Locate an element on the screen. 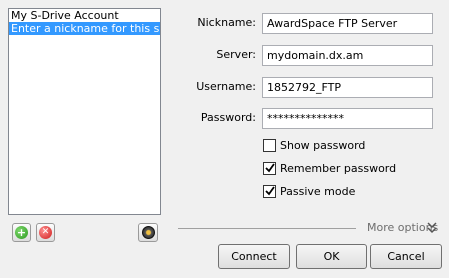 The image size is (449, 278). account-item-my-s-drive: My S-Drive Account is located at coordinates (84, 15).